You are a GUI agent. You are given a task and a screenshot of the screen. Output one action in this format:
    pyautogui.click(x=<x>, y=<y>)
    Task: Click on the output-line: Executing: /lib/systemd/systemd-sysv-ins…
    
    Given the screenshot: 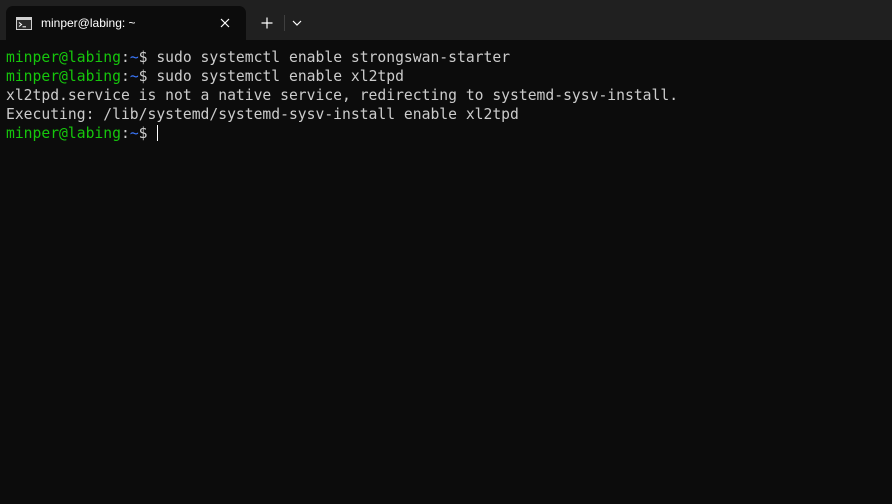 What is the action you would take?
    pyautogui.click(x=449, y=114)
    